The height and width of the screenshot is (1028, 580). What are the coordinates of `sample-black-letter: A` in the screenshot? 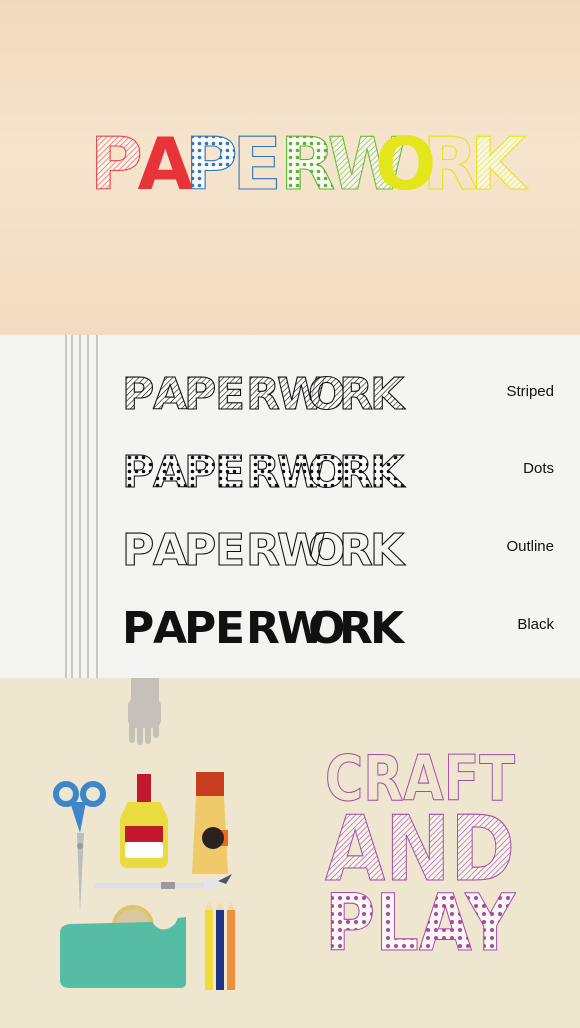 It's located at (170, 628).